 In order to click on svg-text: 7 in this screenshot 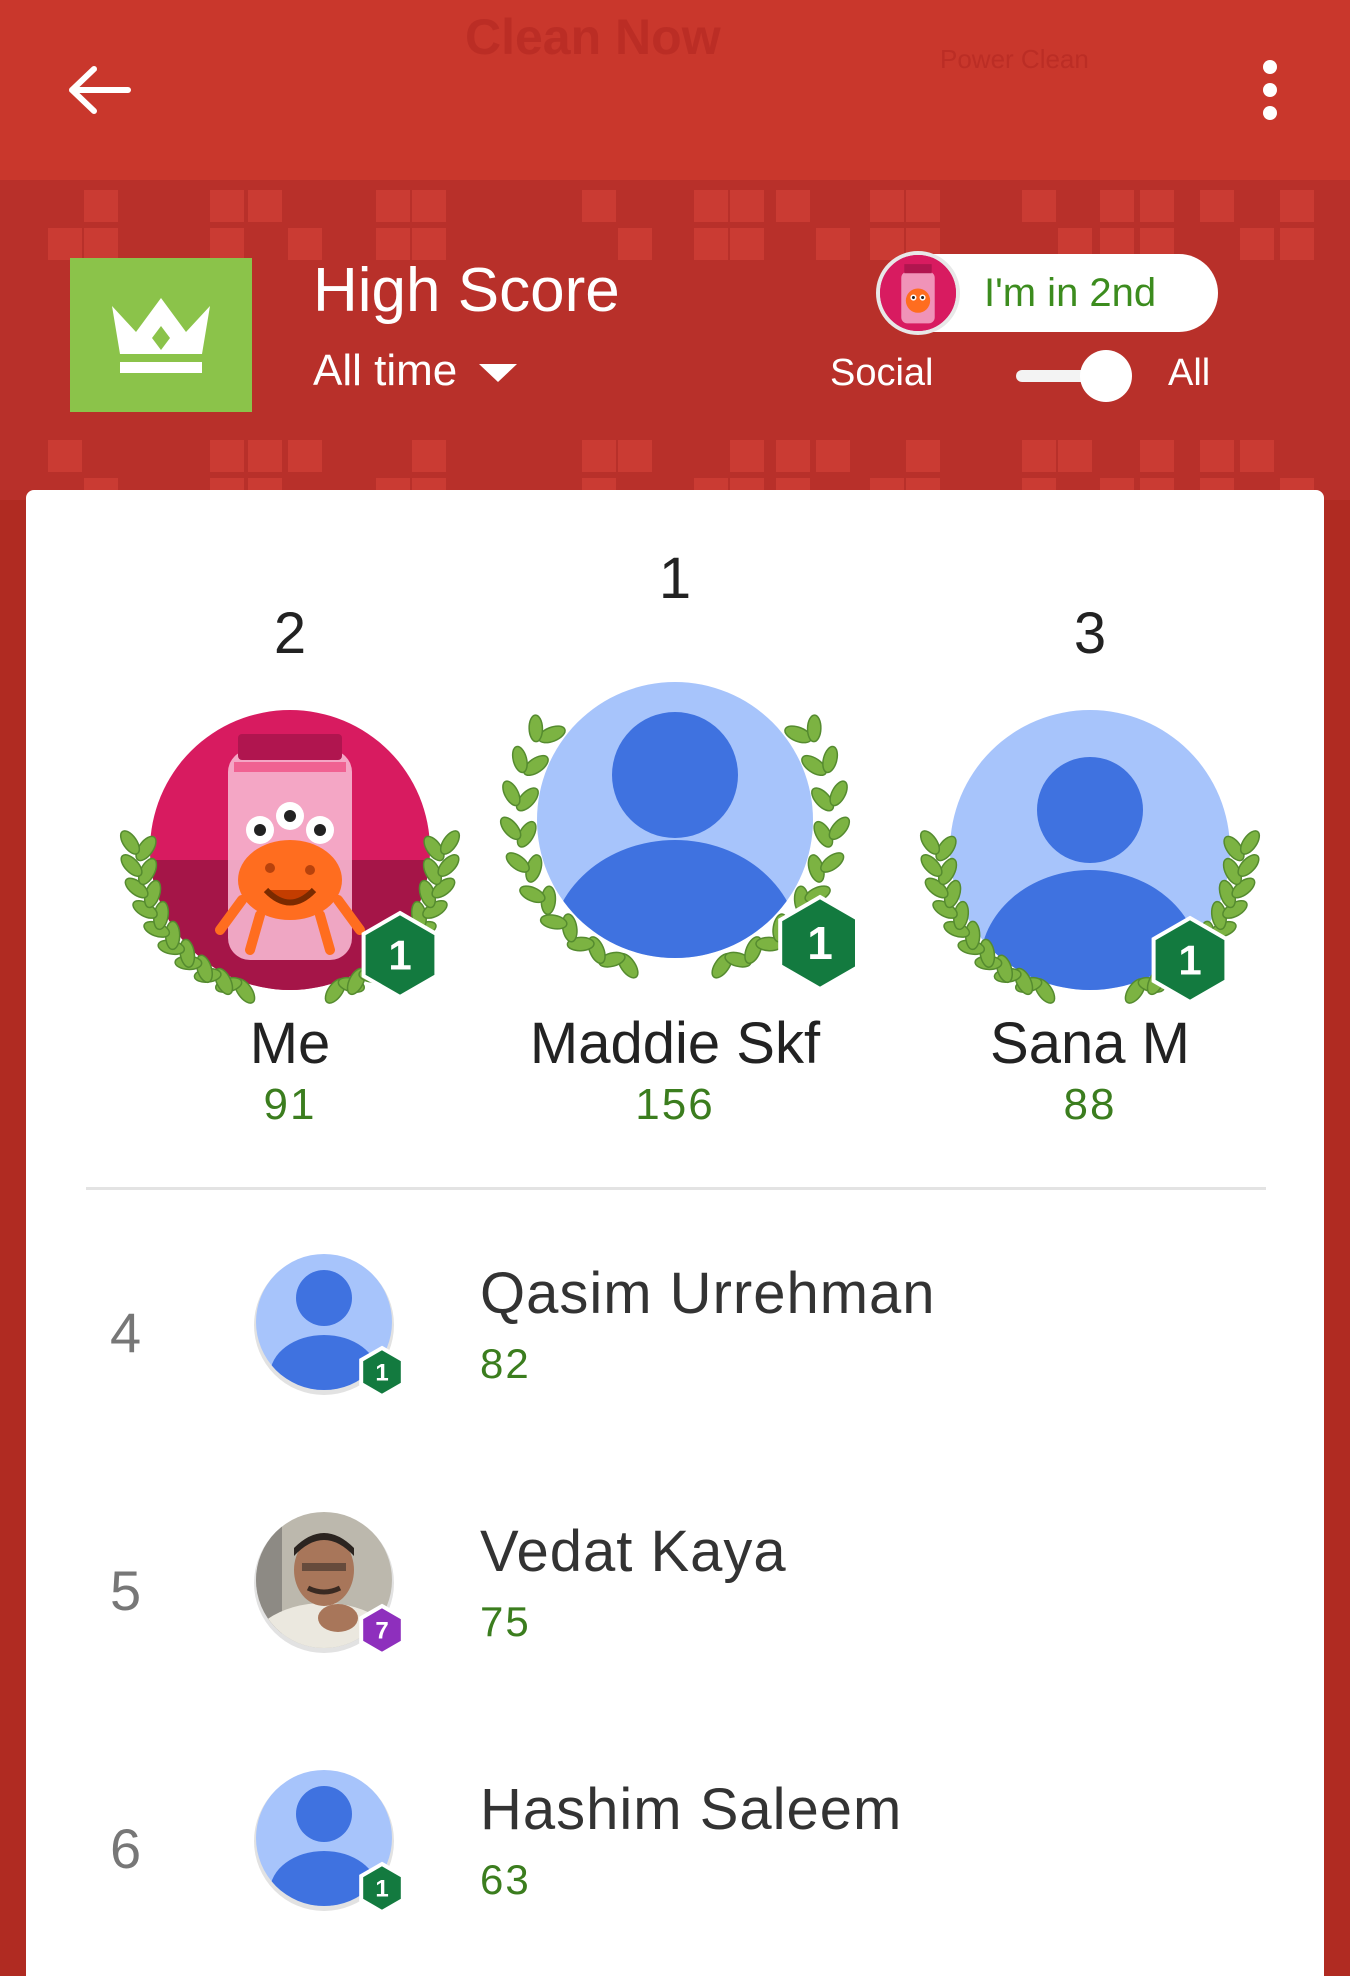, I will do `click(381, 1630)`.